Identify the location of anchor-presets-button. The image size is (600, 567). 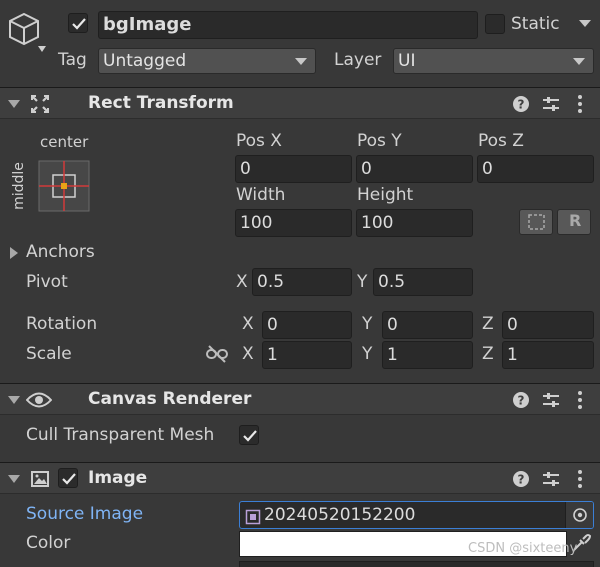
(64, 186).